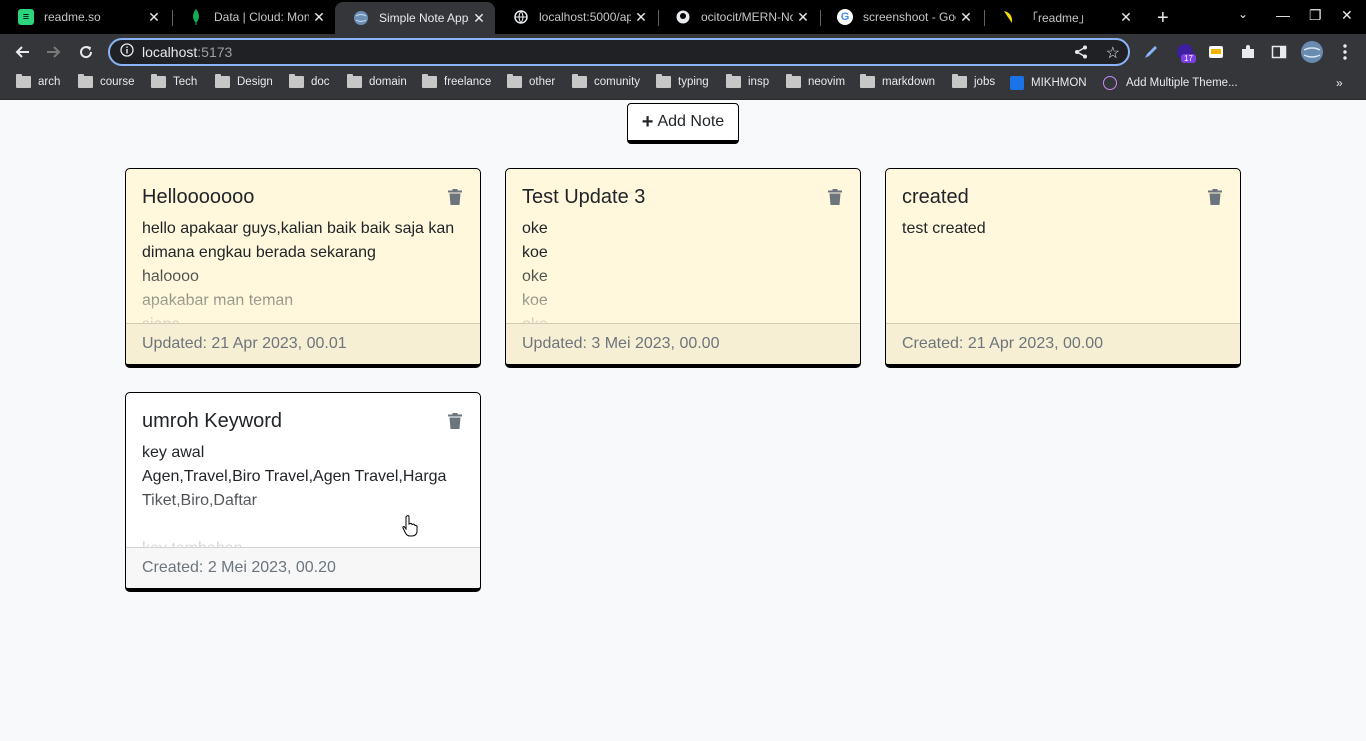 The height and width of the screenshot is (741, 1366). Describe the element at coordinates (1008, 17) in the screenshot. I see `banana-favicon` at that location.